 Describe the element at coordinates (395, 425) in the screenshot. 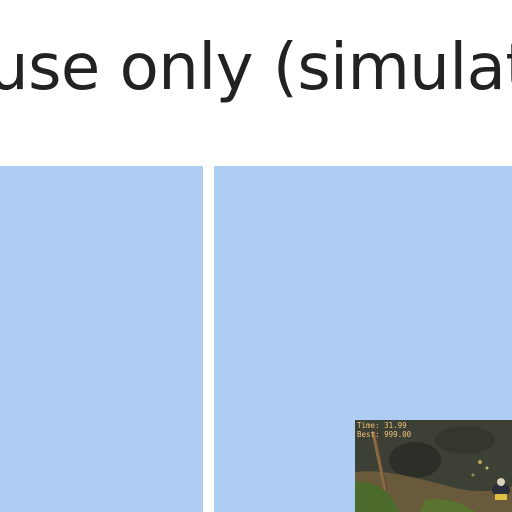

I see `hud-time-value: 31.99` at that location.